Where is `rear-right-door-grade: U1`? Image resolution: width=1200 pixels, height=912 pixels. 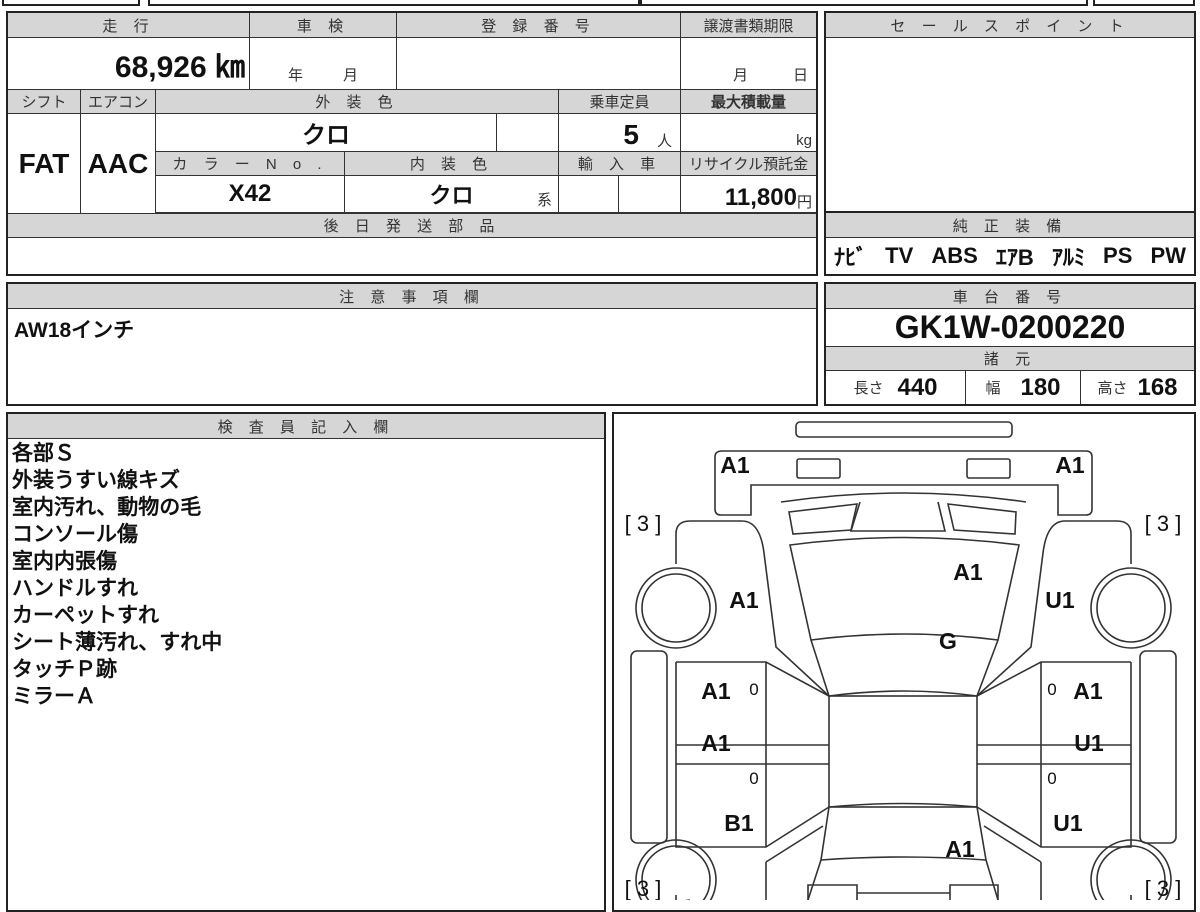 rear-right-door-grade: U1 is located at coordinates (1089, 743).